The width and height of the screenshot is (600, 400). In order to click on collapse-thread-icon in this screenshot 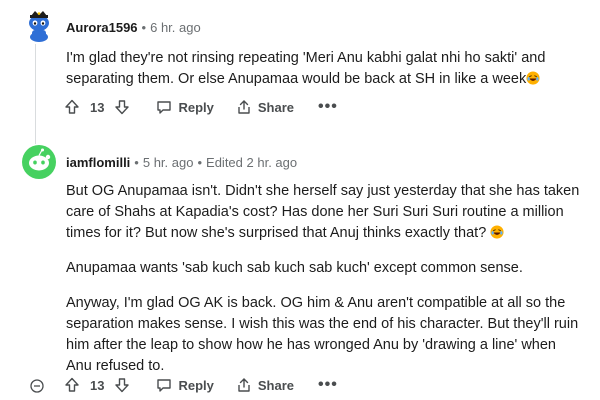, I will do `click(37, 386)`.